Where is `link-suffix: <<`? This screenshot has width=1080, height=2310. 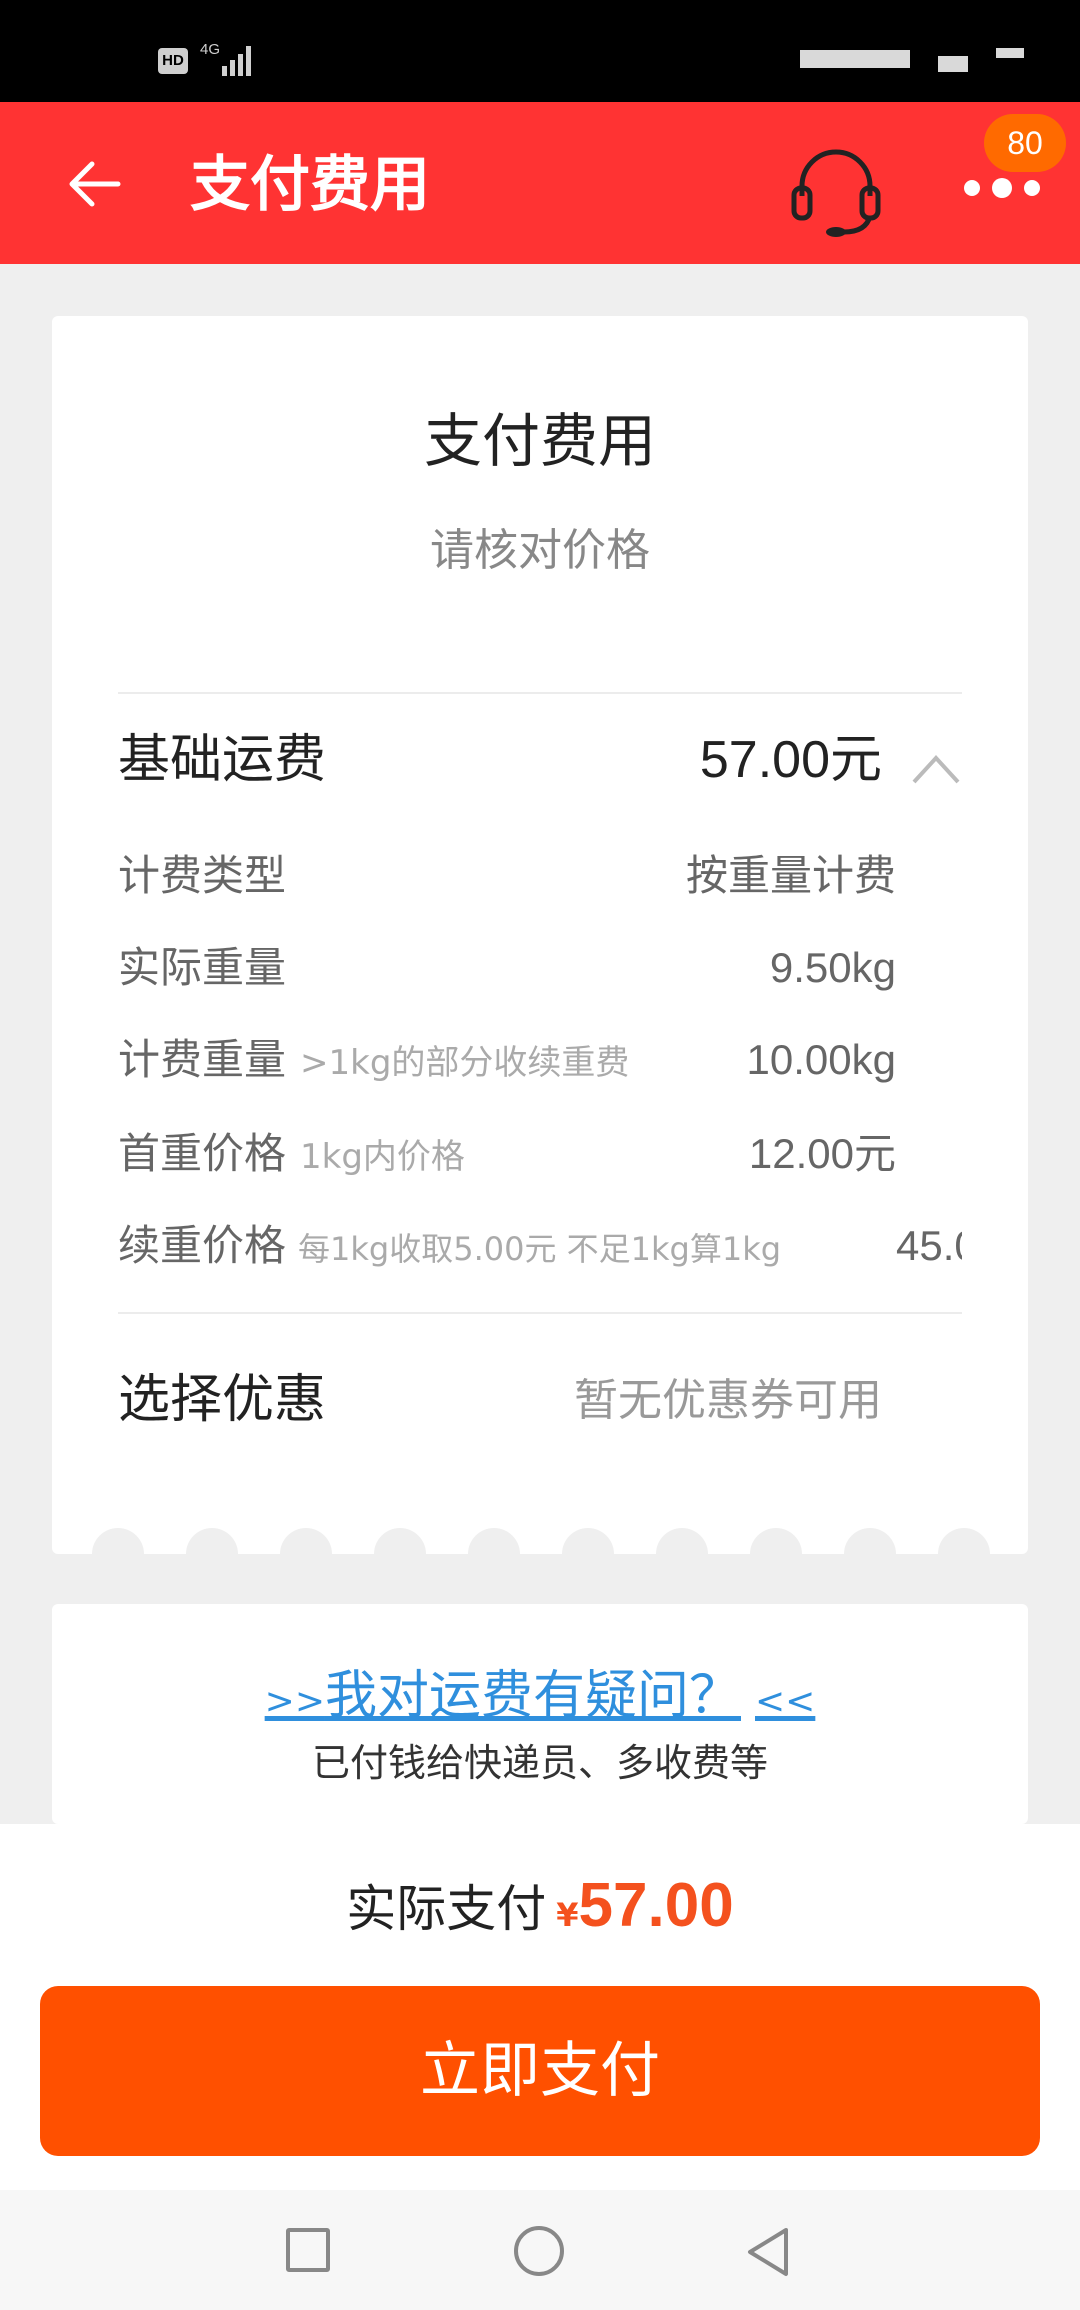
link-suffix: << is located at coordinates (785, 1701).